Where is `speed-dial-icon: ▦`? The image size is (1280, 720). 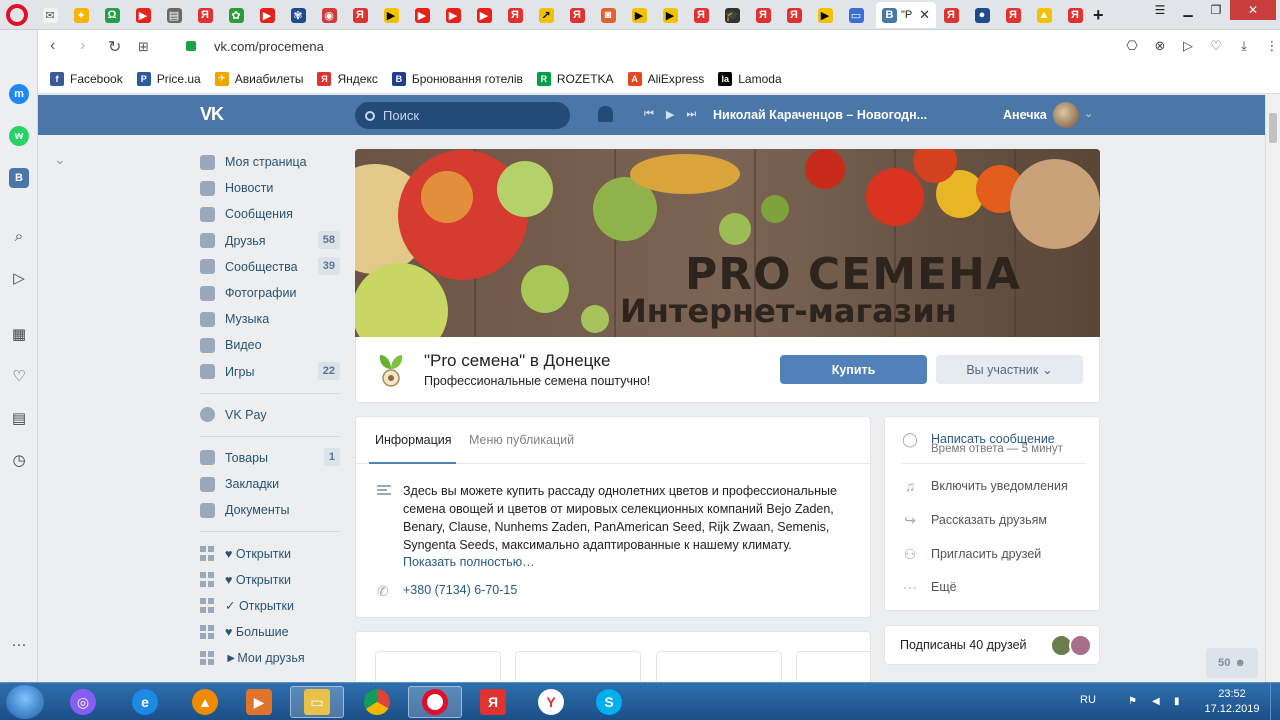 speed-dial-icon: ▦ is located at coordinates (19, 334).